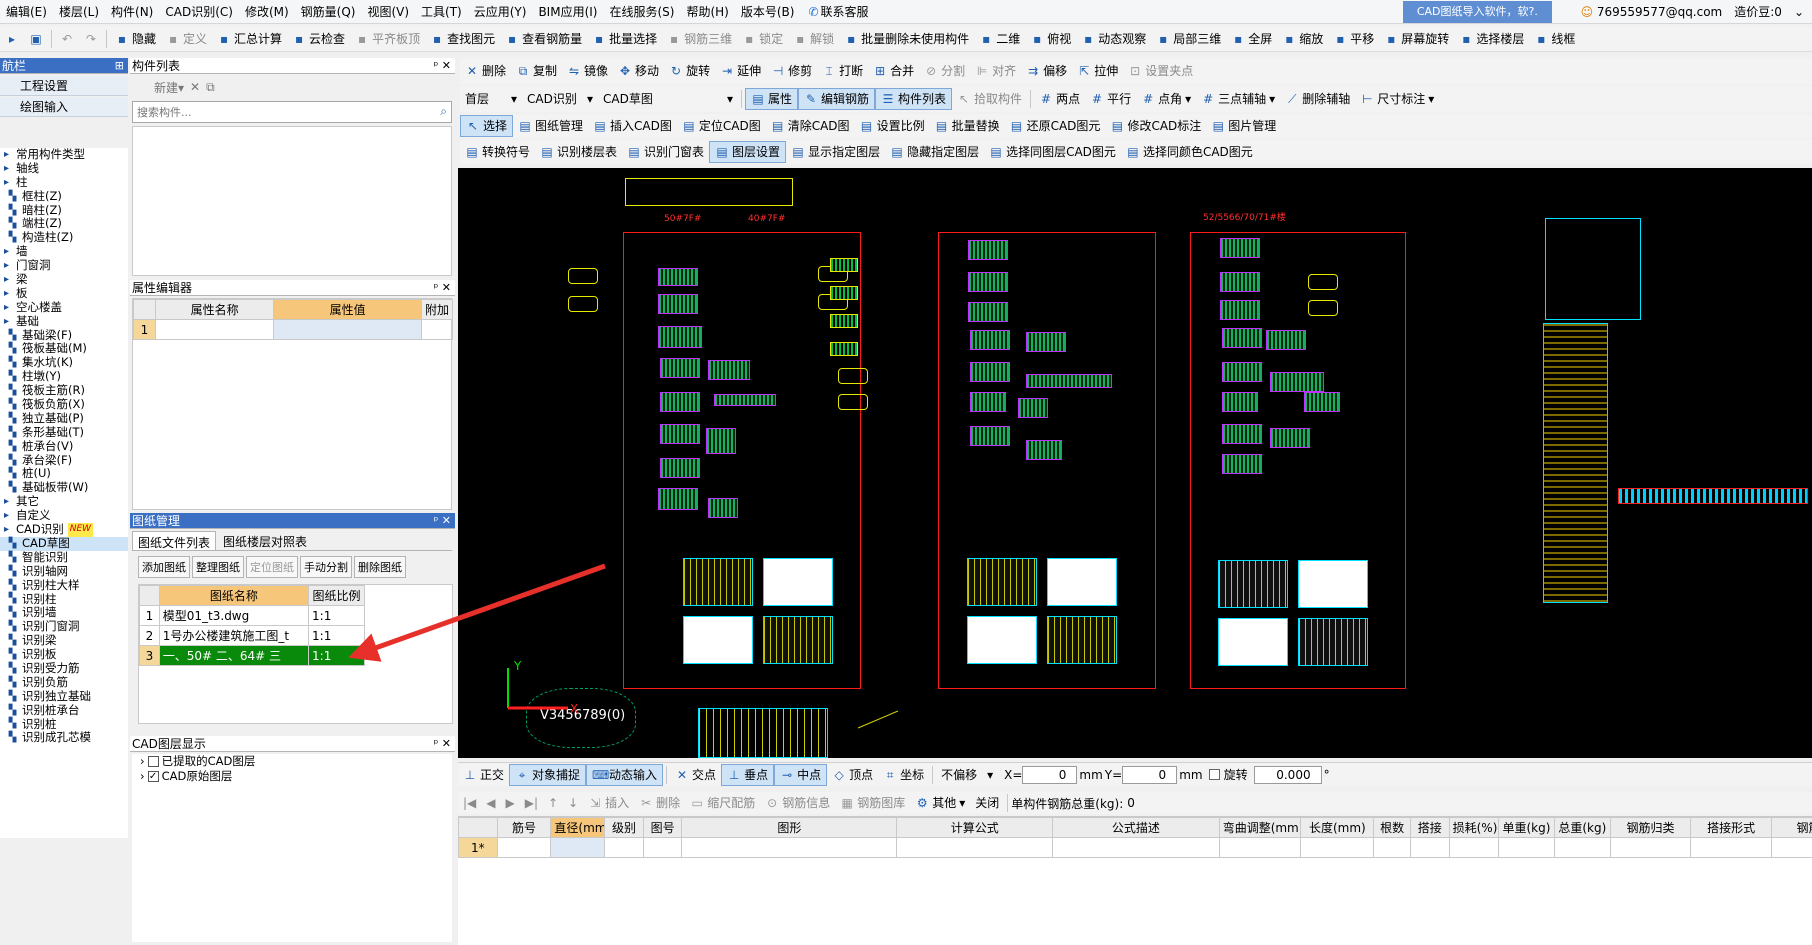  What do you see at coordinates (64, 418) in the screenshot?
I see `nav-item: ▚ 独立基础(P)` at bounding box center [64, 418].